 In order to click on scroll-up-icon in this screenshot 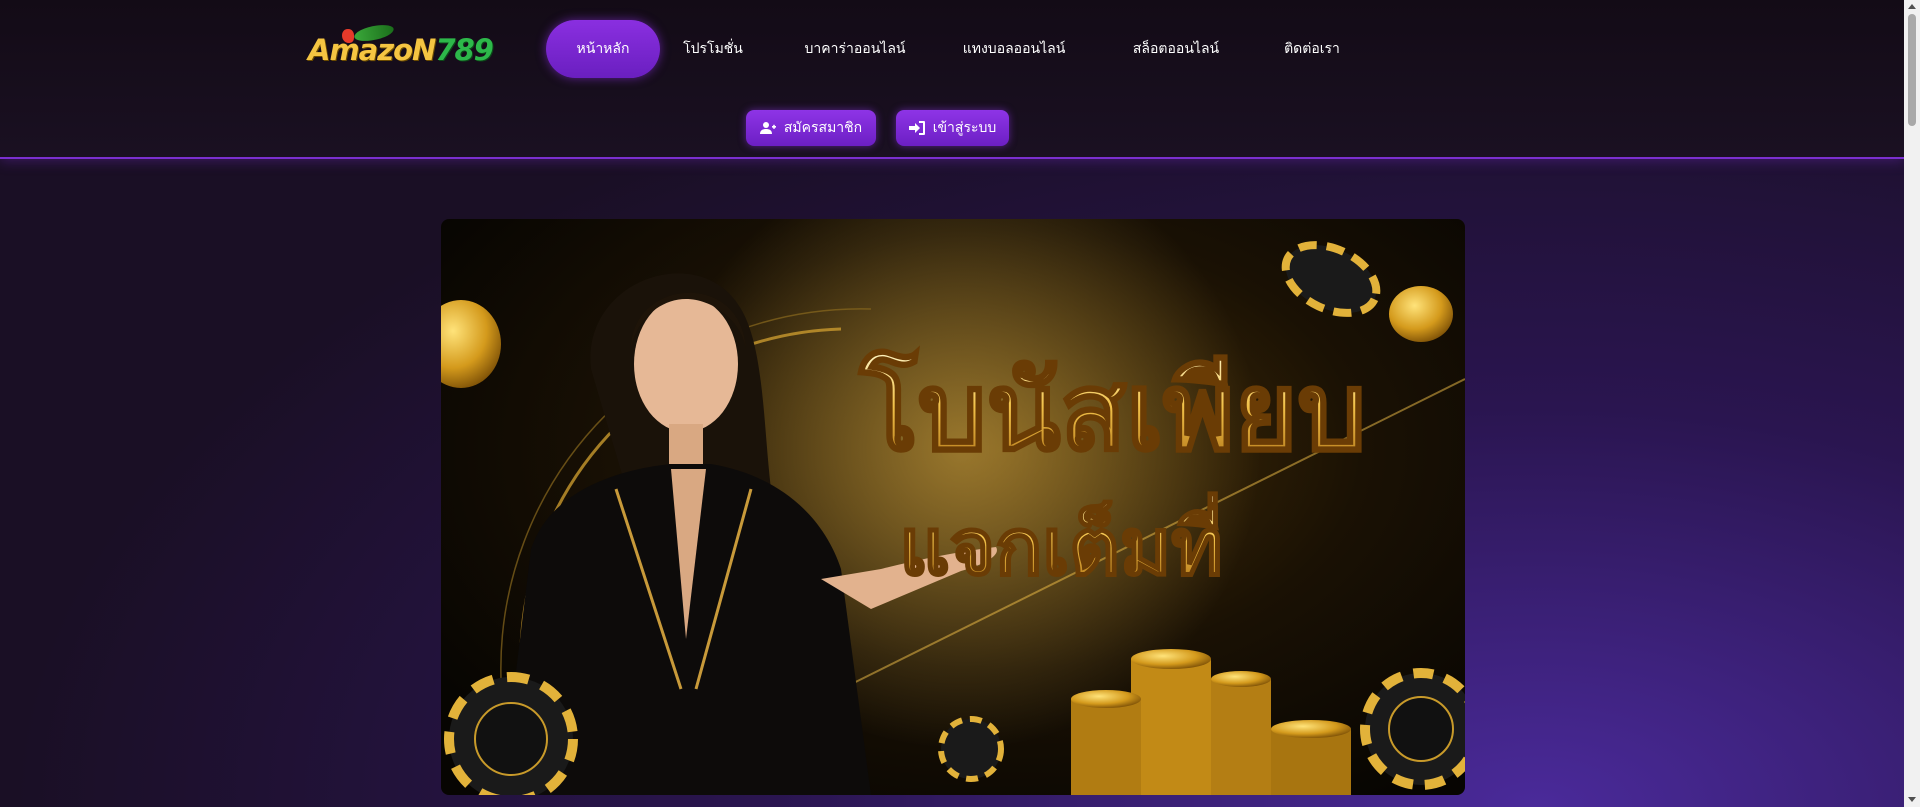, I will do `click(1912, 6)`.